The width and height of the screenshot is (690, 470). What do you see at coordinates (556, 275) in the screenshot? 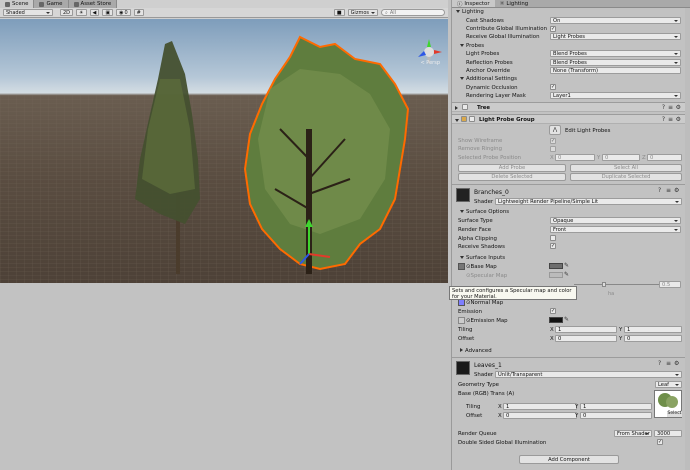
I see `specular-color-swatch` at bounding box center [556, 275].